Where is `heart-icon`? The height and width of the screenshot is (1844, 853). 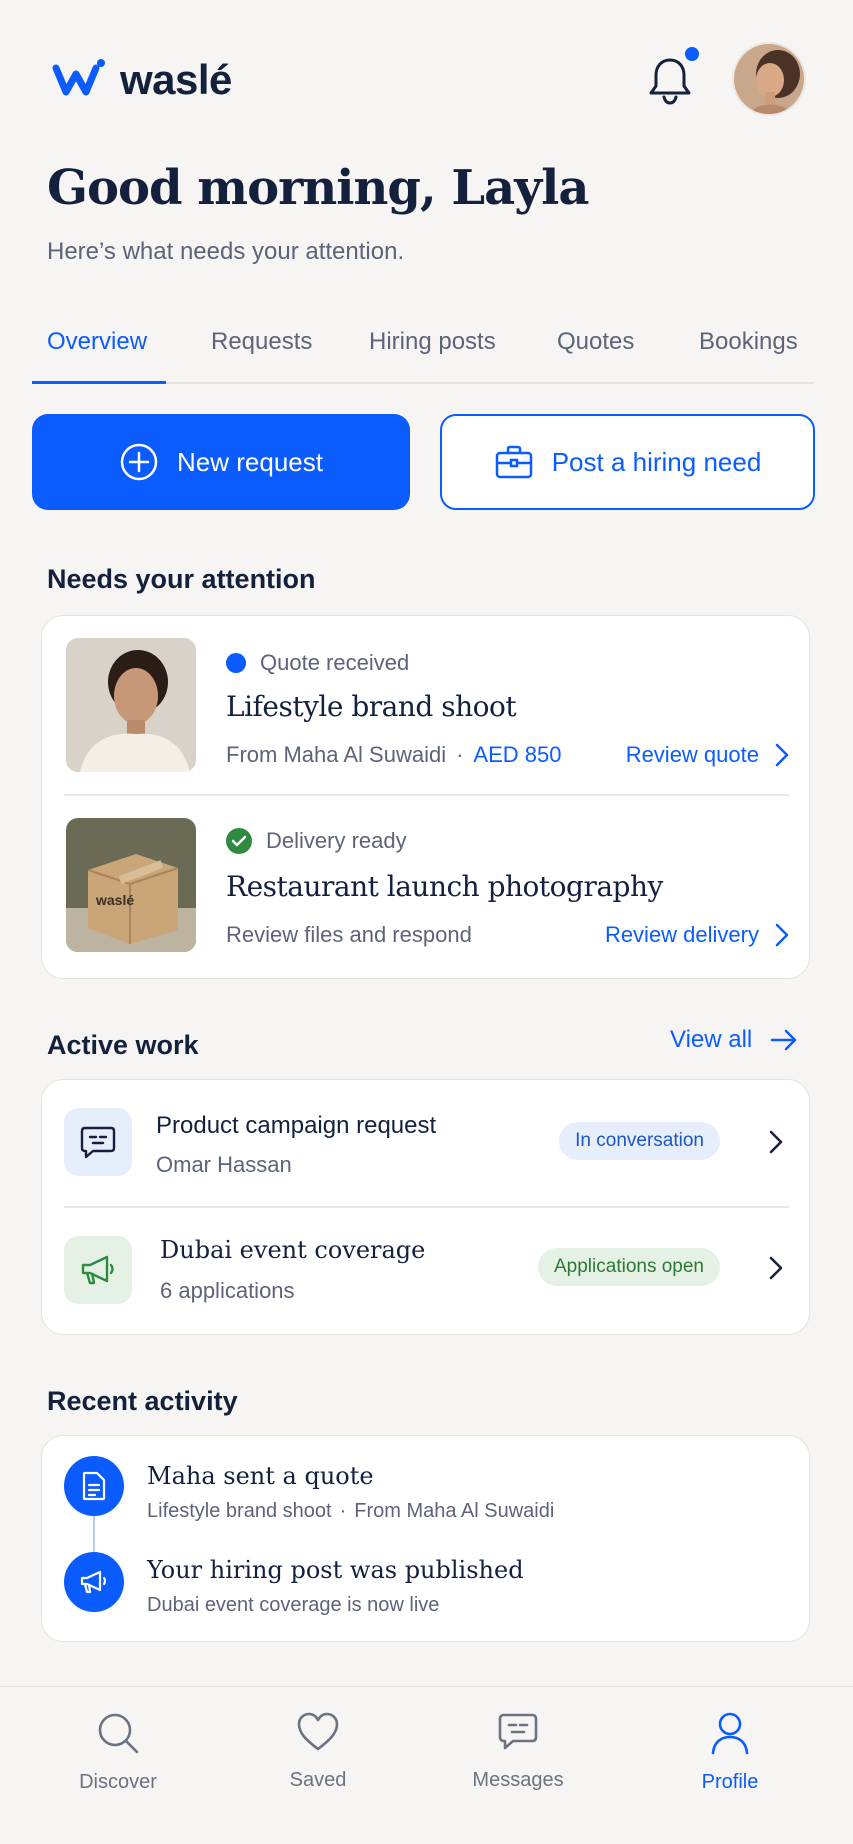 heart-icon is located at coordinates (318, 1731).